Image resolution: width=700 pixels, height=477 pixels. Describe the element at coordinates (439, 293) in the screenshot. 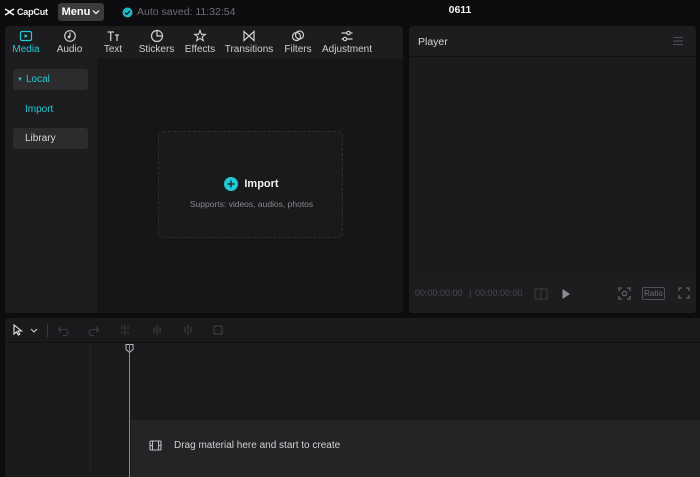

I see `current-time: 00:00:00:00` at that location.